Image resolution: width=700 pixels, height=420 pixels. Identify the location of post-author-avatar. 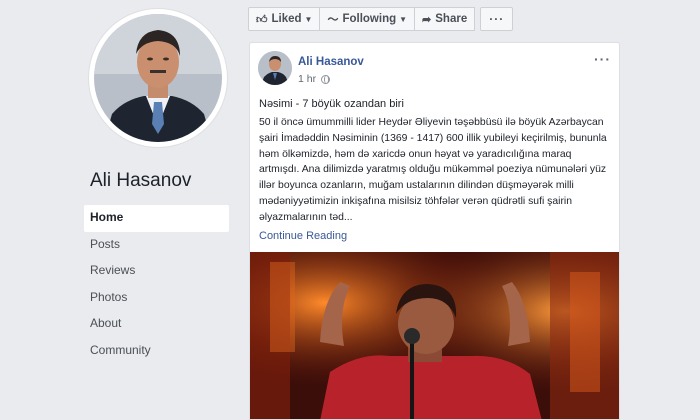
(275, 68).